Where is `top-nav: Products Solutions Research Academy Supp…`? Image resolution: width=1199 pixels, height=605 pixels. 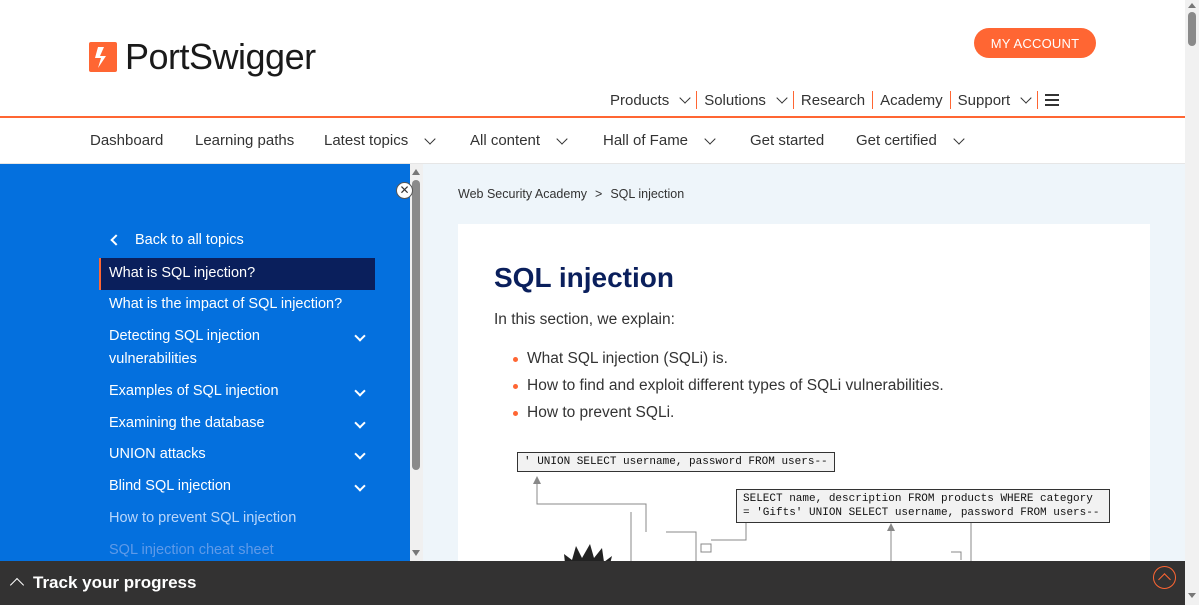
top-nav: Products Solutions Research Academy Supp… is located at coordinates (831, 100).